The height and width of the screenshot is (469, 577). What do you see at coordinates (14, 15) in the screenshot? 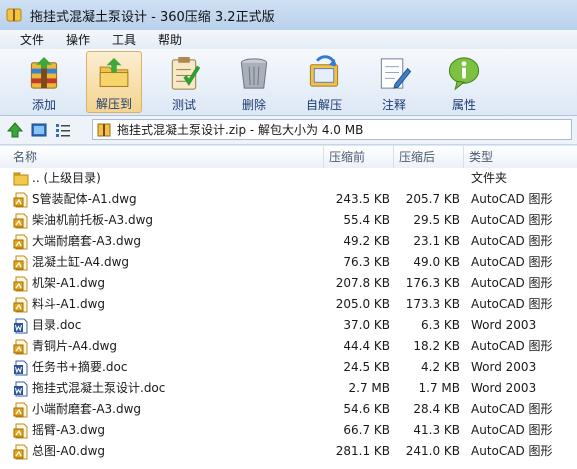
I see `app-logo-icon` at bounding box center [14, 15].